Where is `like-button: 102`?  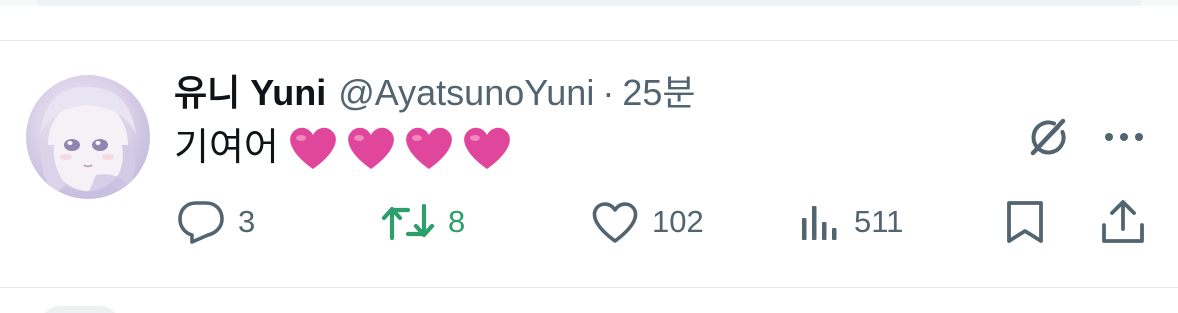
like-button: 102 is located at coordinates (647, 222).